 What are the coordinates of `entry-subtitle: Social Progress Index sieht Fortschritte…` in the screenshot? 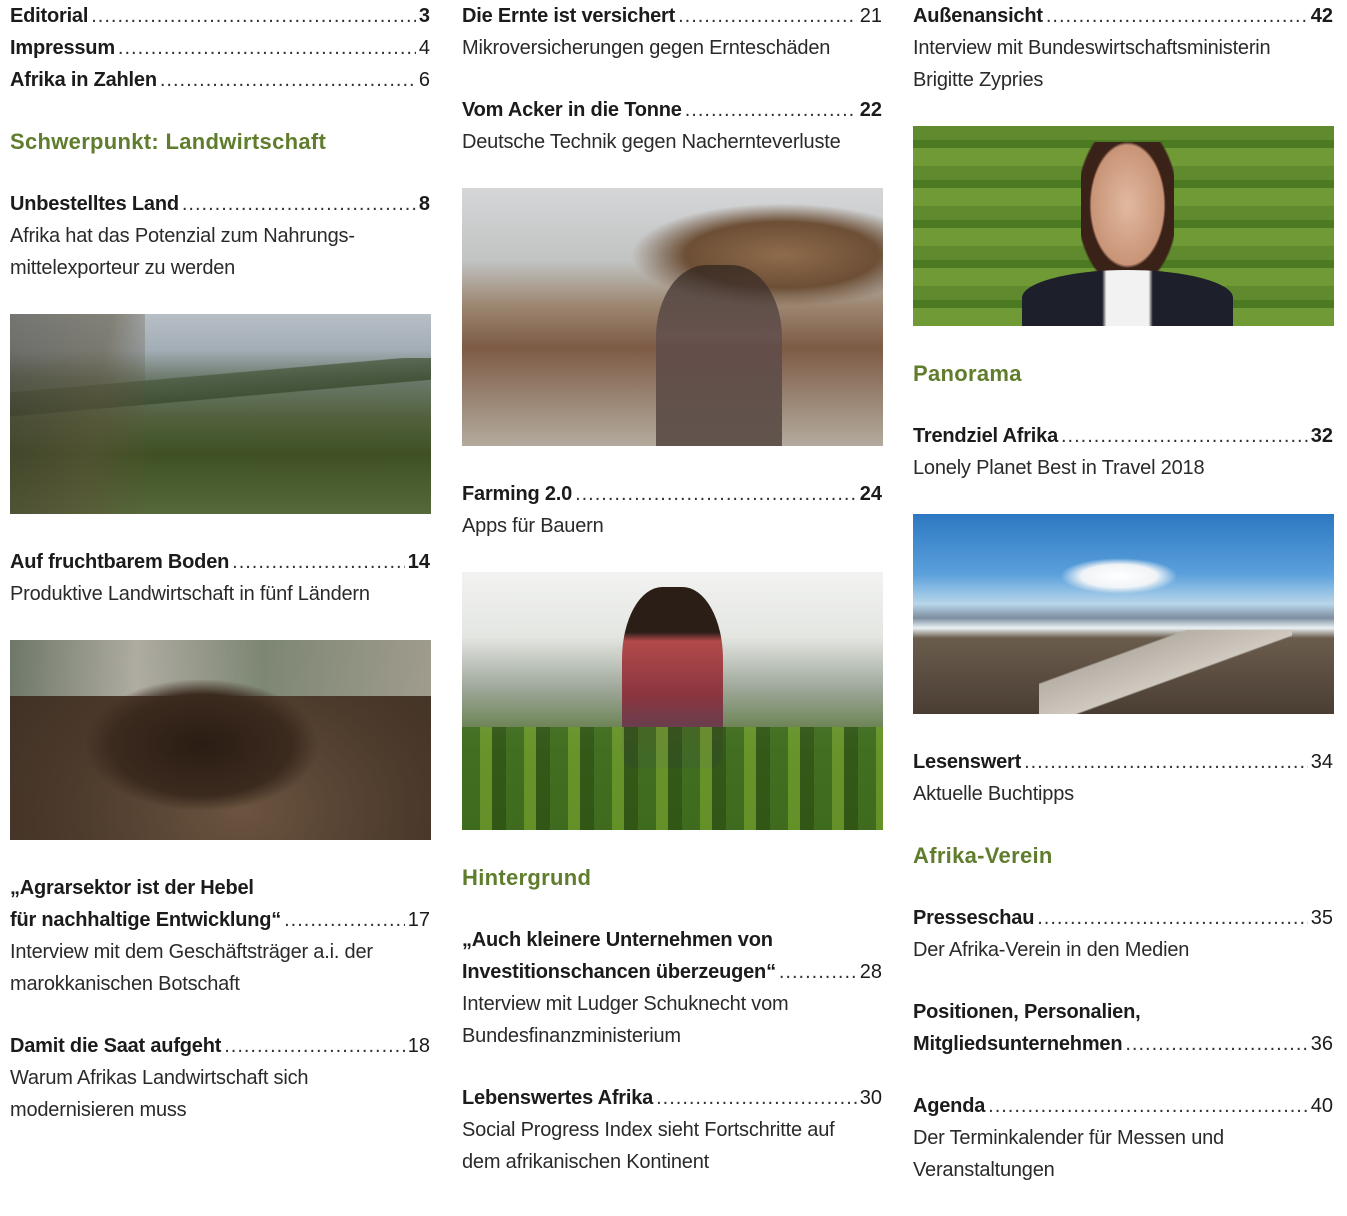 It's located at (648, 1130).